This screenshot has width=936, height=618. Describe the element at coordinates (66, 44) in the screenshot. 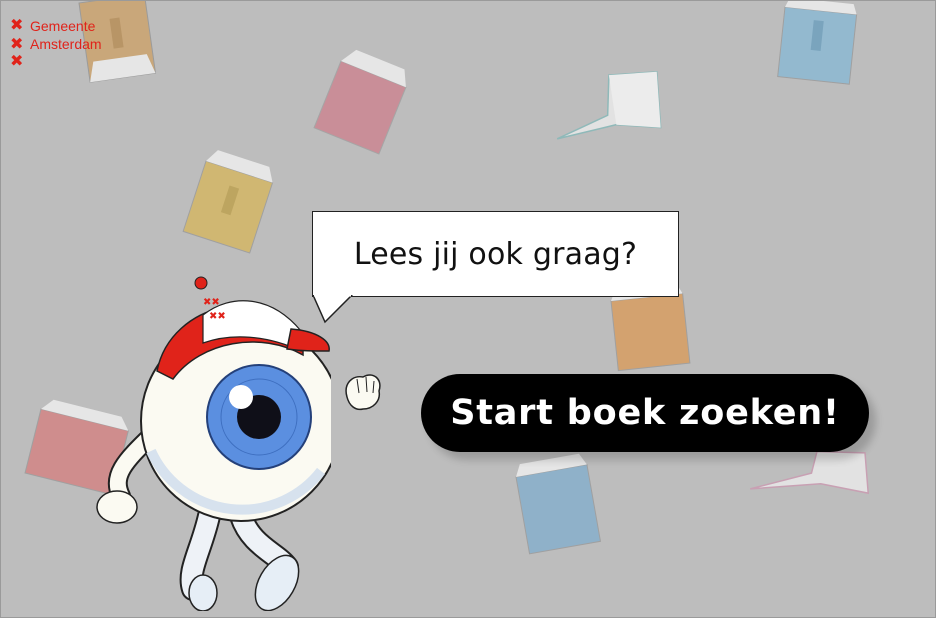

I see `logo-line-amsterdam: Amsterdam` at that location.